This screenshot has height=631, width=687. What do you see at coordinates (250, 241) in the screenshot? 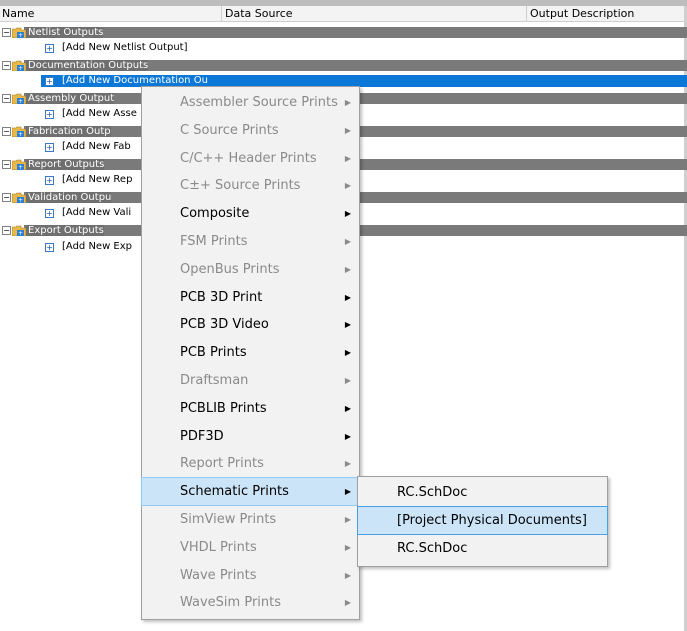
I see `menu-item: FSM Prints ▶` at bounding box center [250, 241].